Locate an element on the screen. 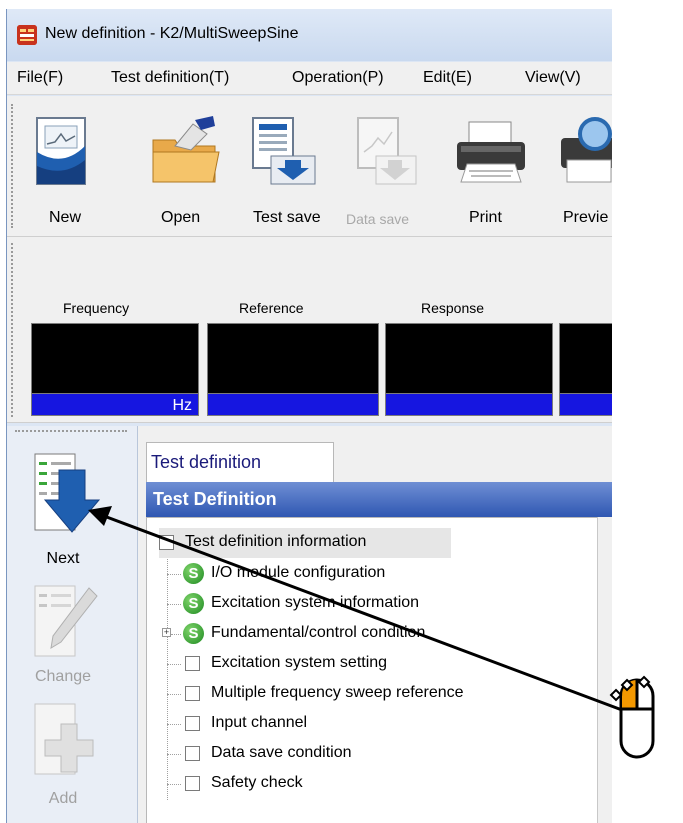 The height and width of the screenshot is (823, 683). new-button: New is located at coordinates (65, 166).